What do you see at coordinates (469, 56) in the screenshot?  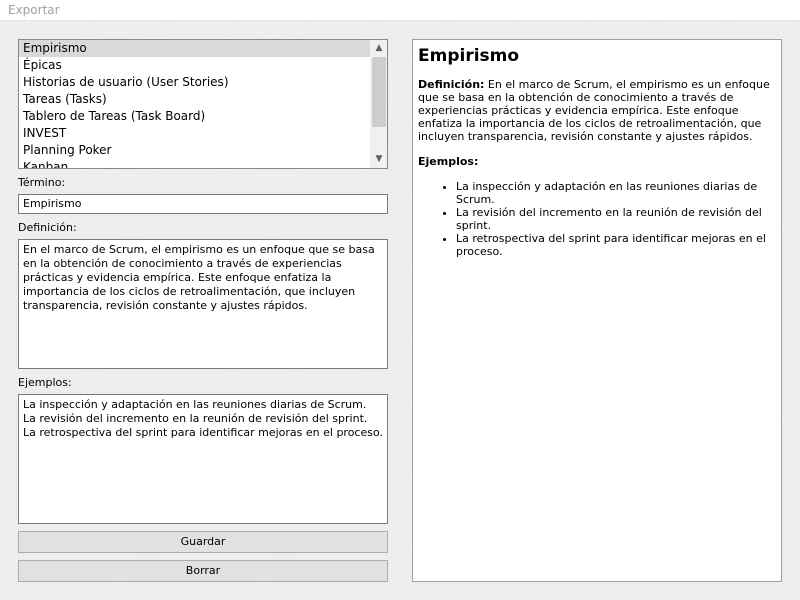 I see `preview-title: Empirismo` at bounding box center [469, 56].